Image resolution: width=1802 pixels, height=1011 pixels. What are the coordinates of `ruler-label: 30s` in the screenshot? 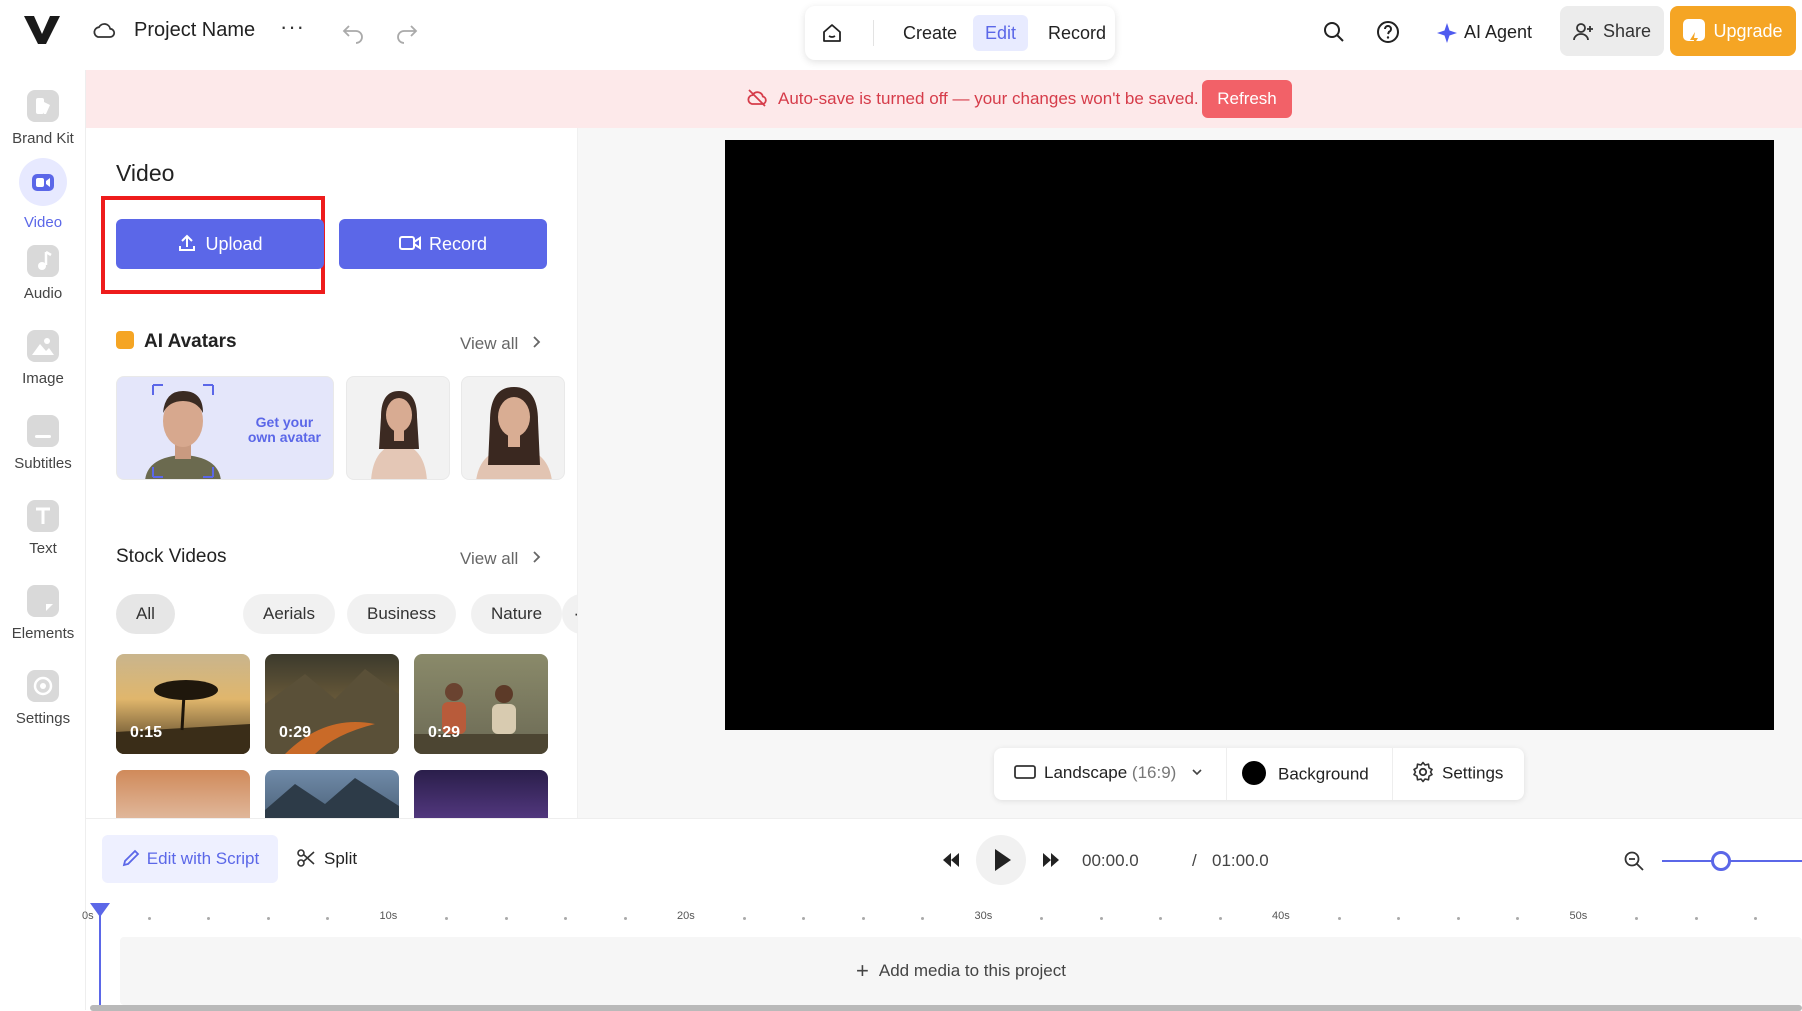 It's located at (983, 916).